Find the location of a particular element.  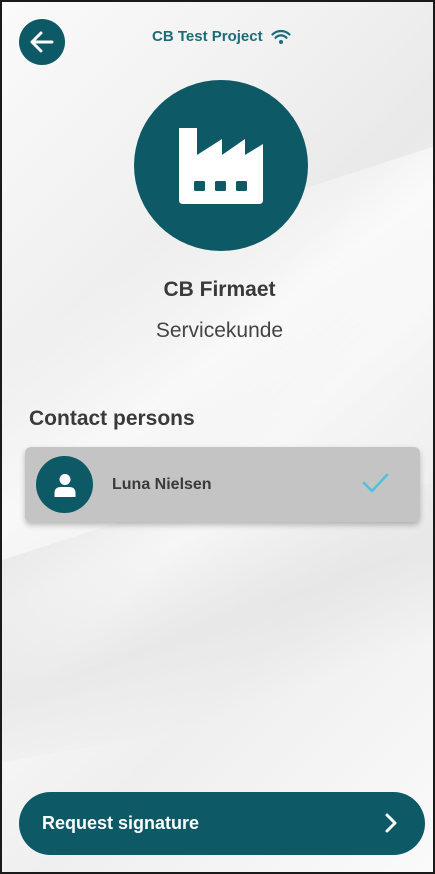

request-signature-label: Request signature is located at coordinates (121, 823).